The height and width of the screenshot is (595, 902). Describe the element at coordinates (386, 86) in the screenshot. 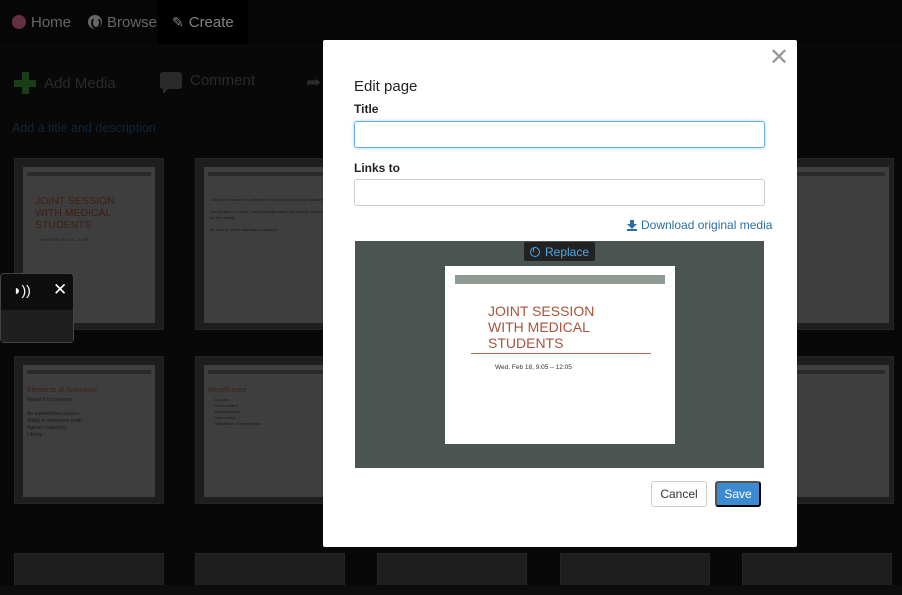

I see `modal-title: Edit page` at that location.